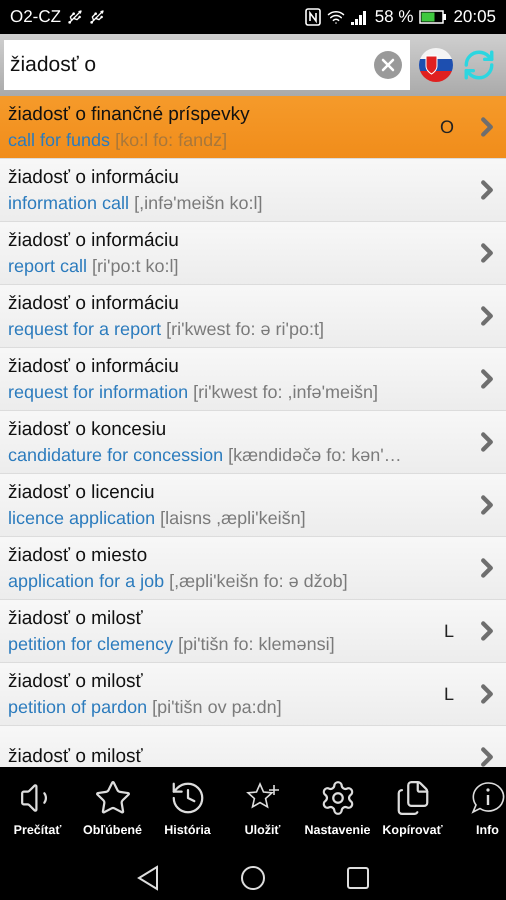  Describe the element at coordinates (335, 17) in the screenshot. I see `wifi-icon` at that location.